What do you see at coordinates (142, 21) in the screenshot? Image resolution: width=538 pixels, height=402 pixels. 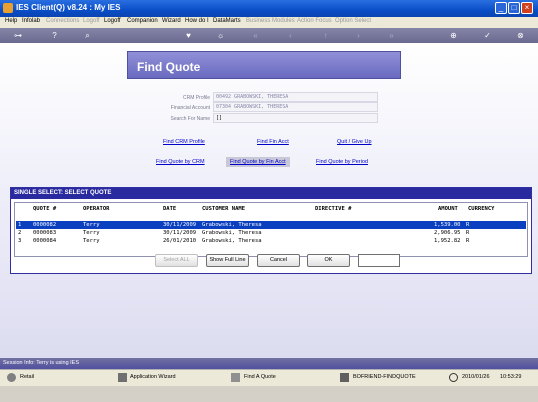 I see `menu-companion: Companion` at bounding box center [142, 21].